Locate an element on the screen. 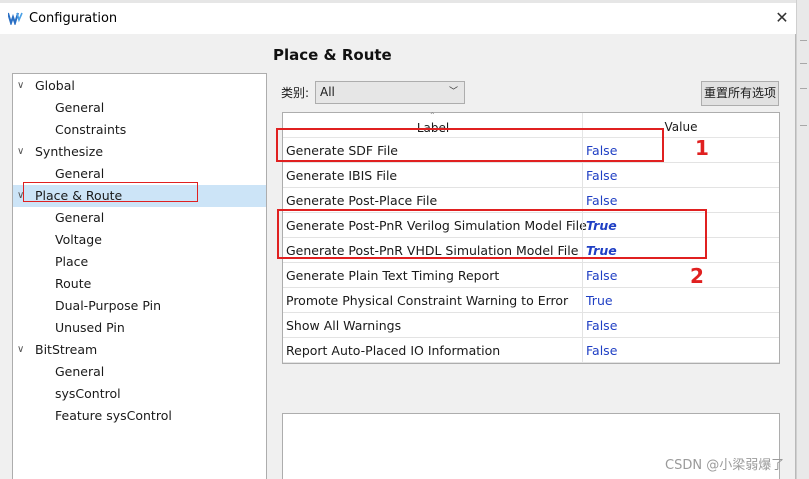 The height and width of the screenshot is (479, 809). tree-item-label: Synthesize is located at coordinates (69, 151).